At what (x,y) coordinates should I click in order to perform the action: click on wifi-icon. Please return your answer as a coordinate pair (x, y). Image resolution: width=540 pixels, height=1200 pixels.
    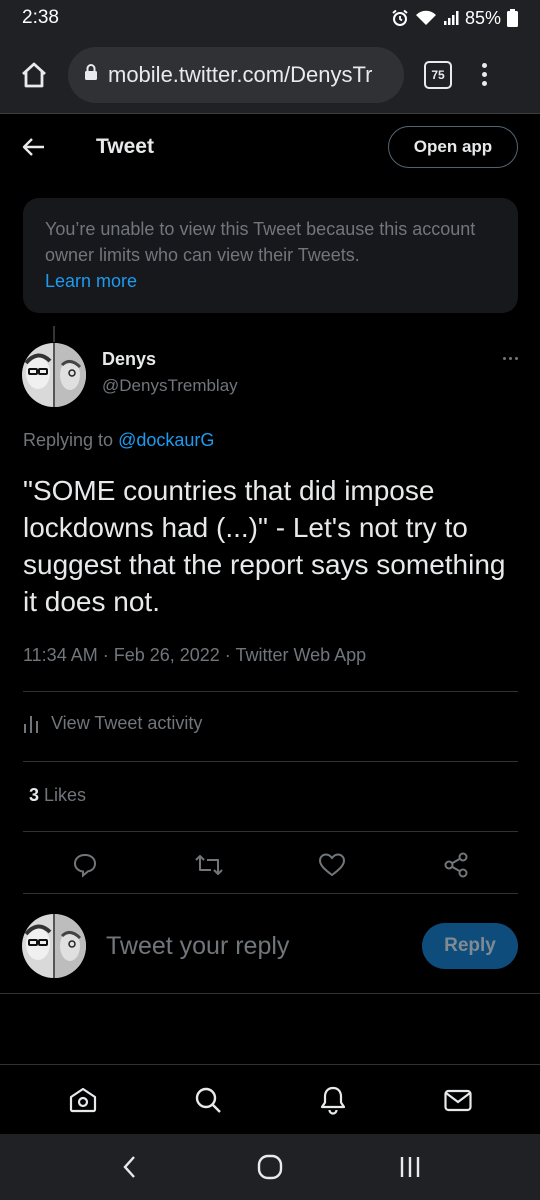
    Looking at the image, I should click on (426, 18).